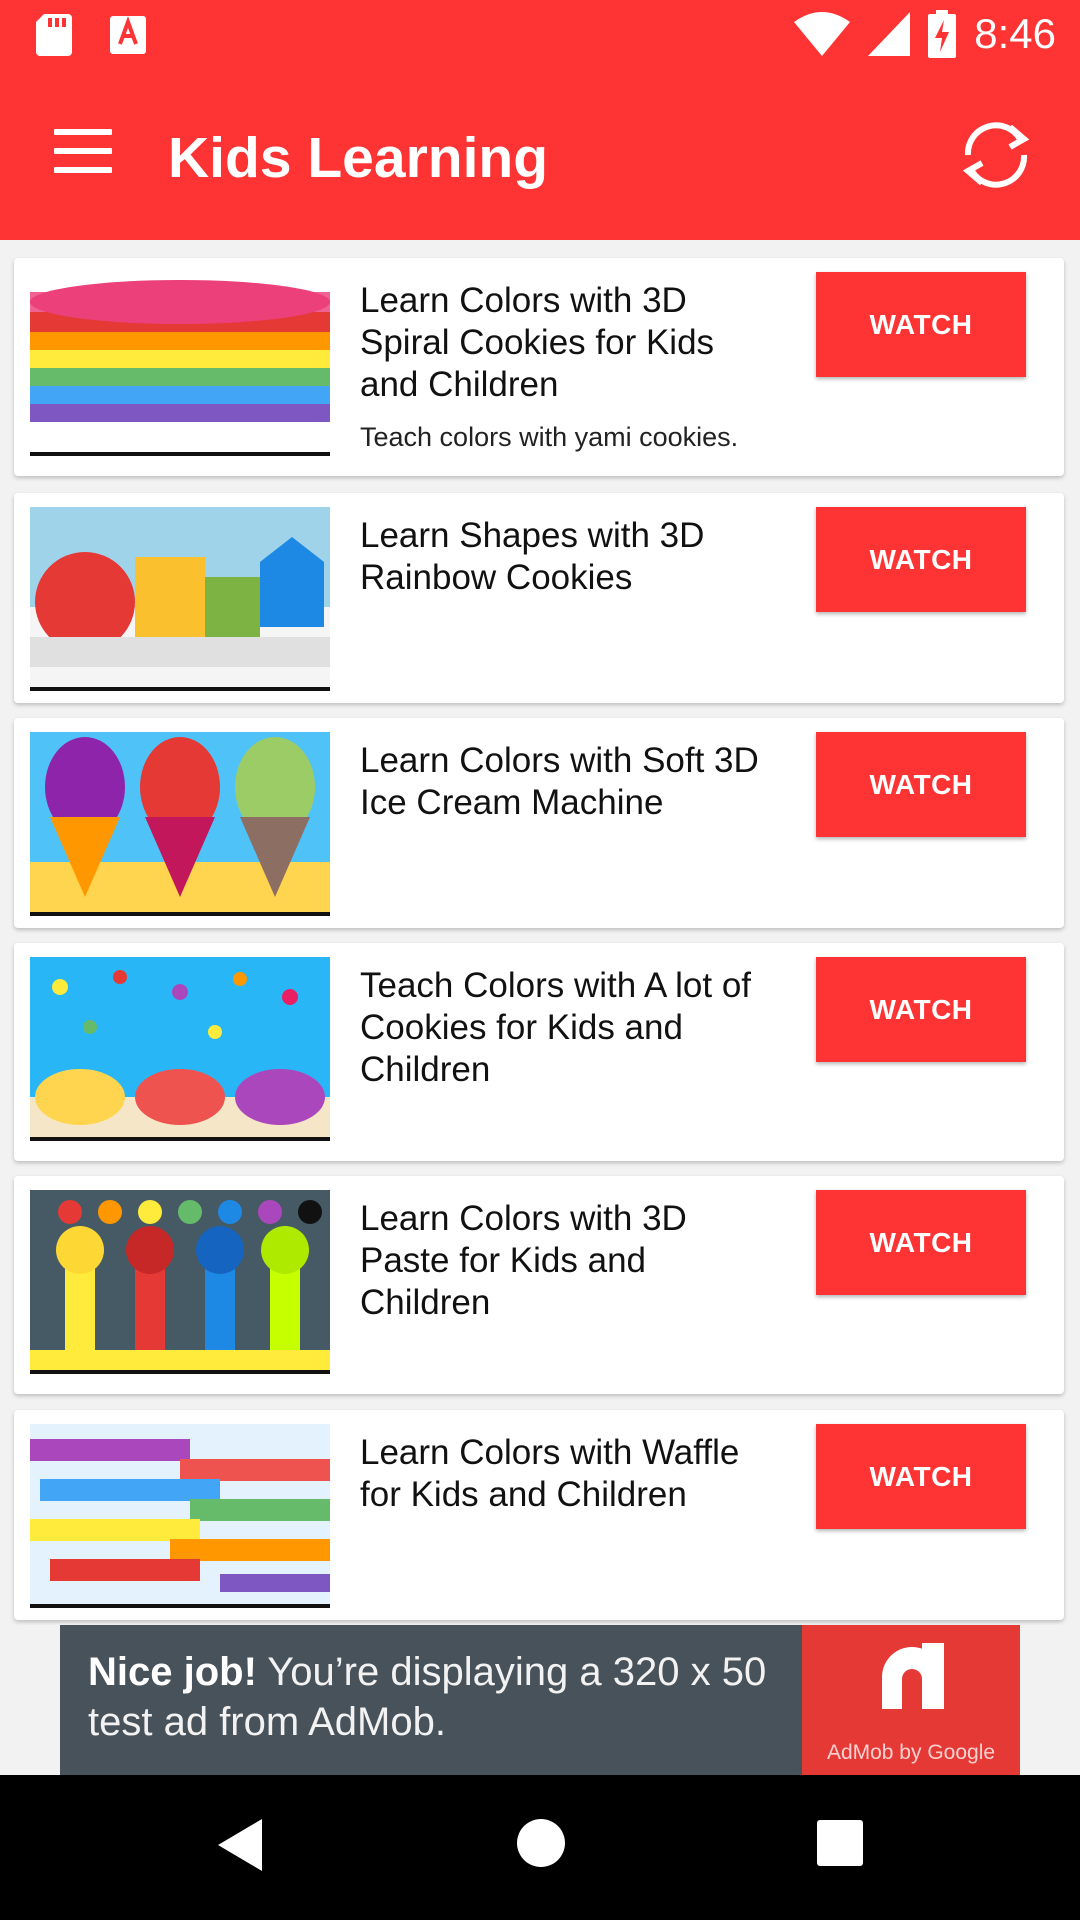  What do you see at coordinates (913, 1676) in the screenshot?
I see `admob-logo-icon` at bounding box center [913, 1676].